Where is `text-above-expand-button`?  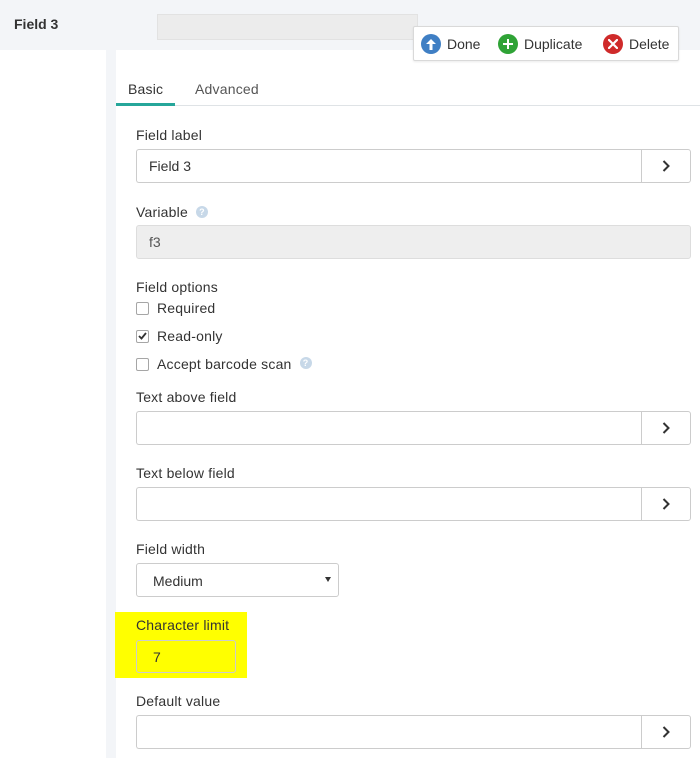
text-above-expand-button is located at coordinates (666, 428).